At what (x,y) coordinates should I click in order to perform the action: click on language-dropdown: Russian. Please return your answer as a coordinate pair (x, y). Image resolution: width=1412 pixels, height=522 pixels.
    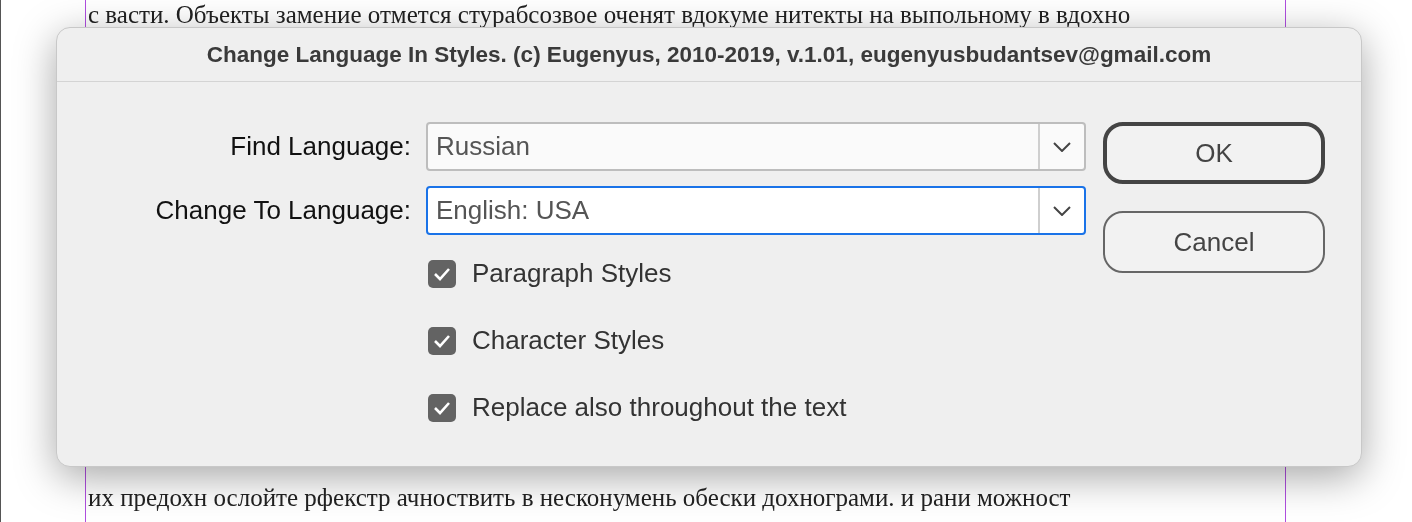
    Looking at the image, I should click on (756, 146).